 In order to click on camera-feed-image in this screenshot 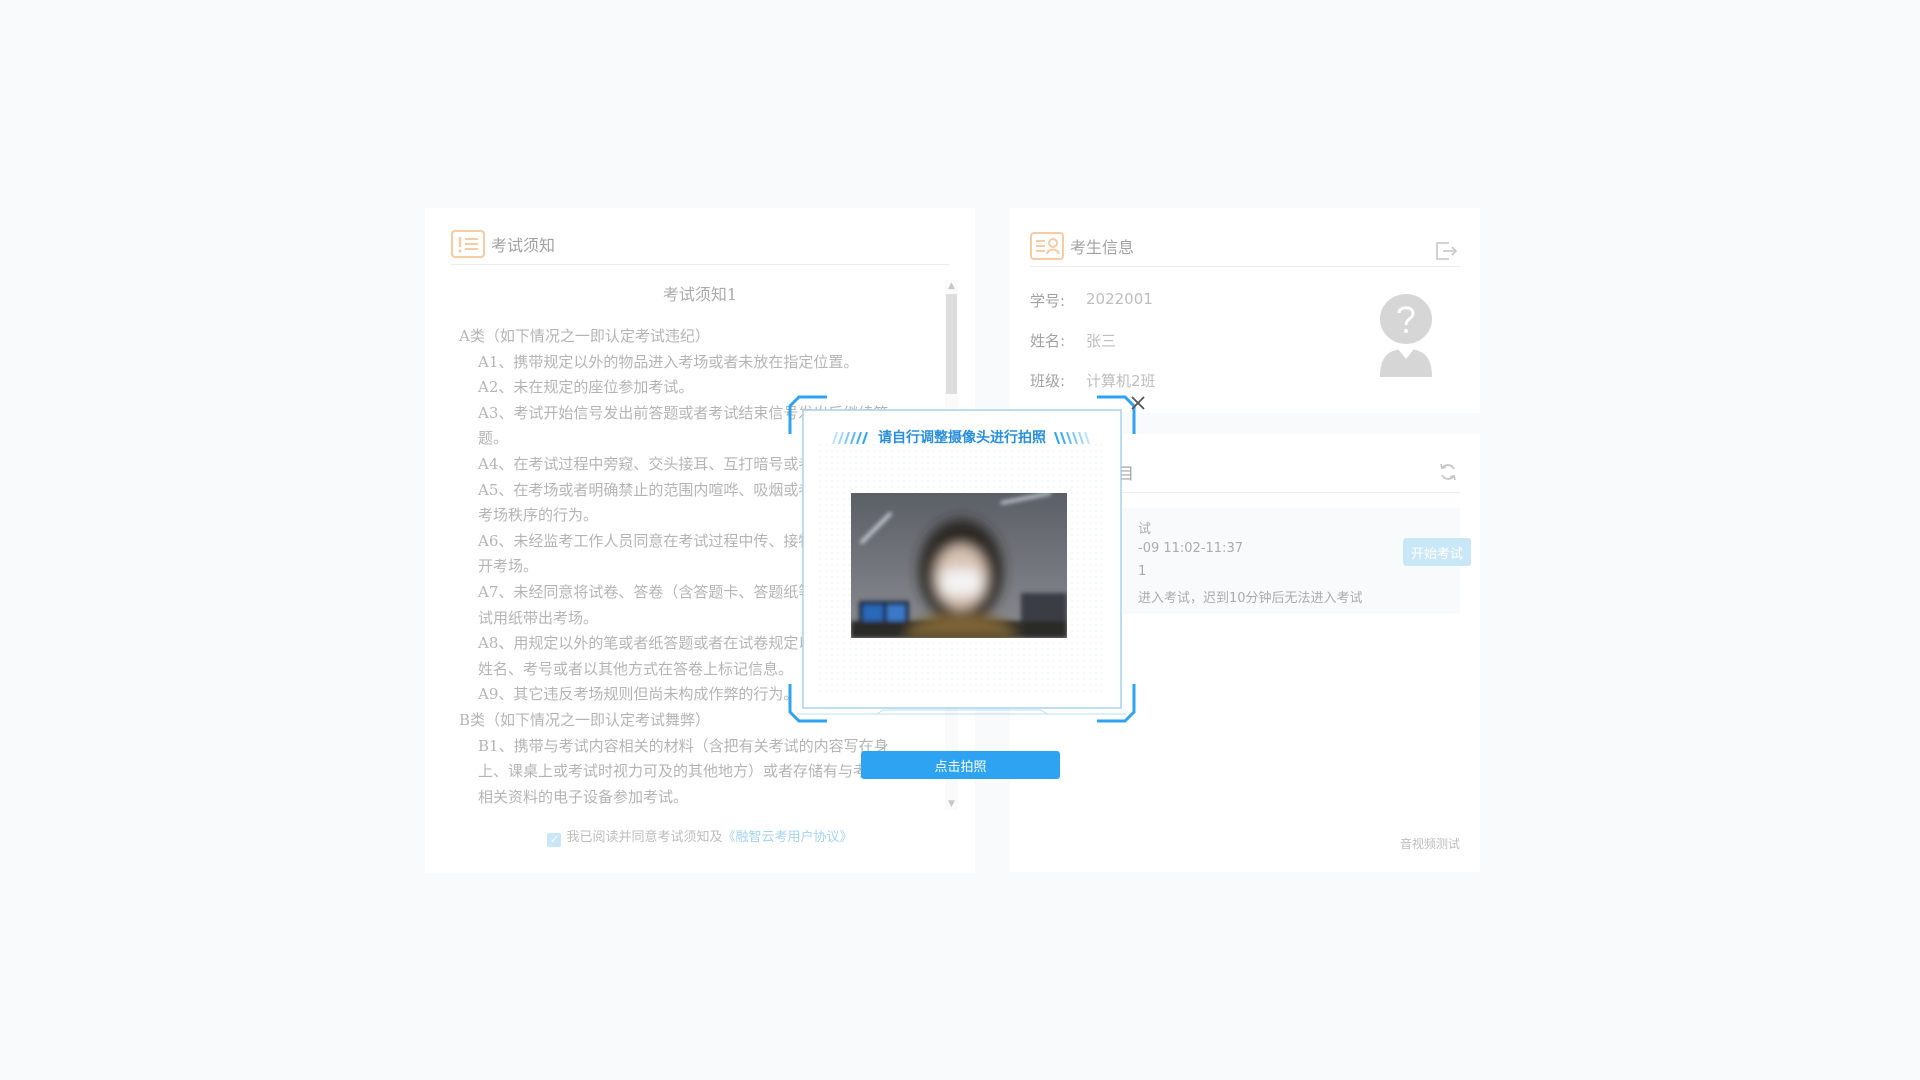, I will do `click(959, 565)`.